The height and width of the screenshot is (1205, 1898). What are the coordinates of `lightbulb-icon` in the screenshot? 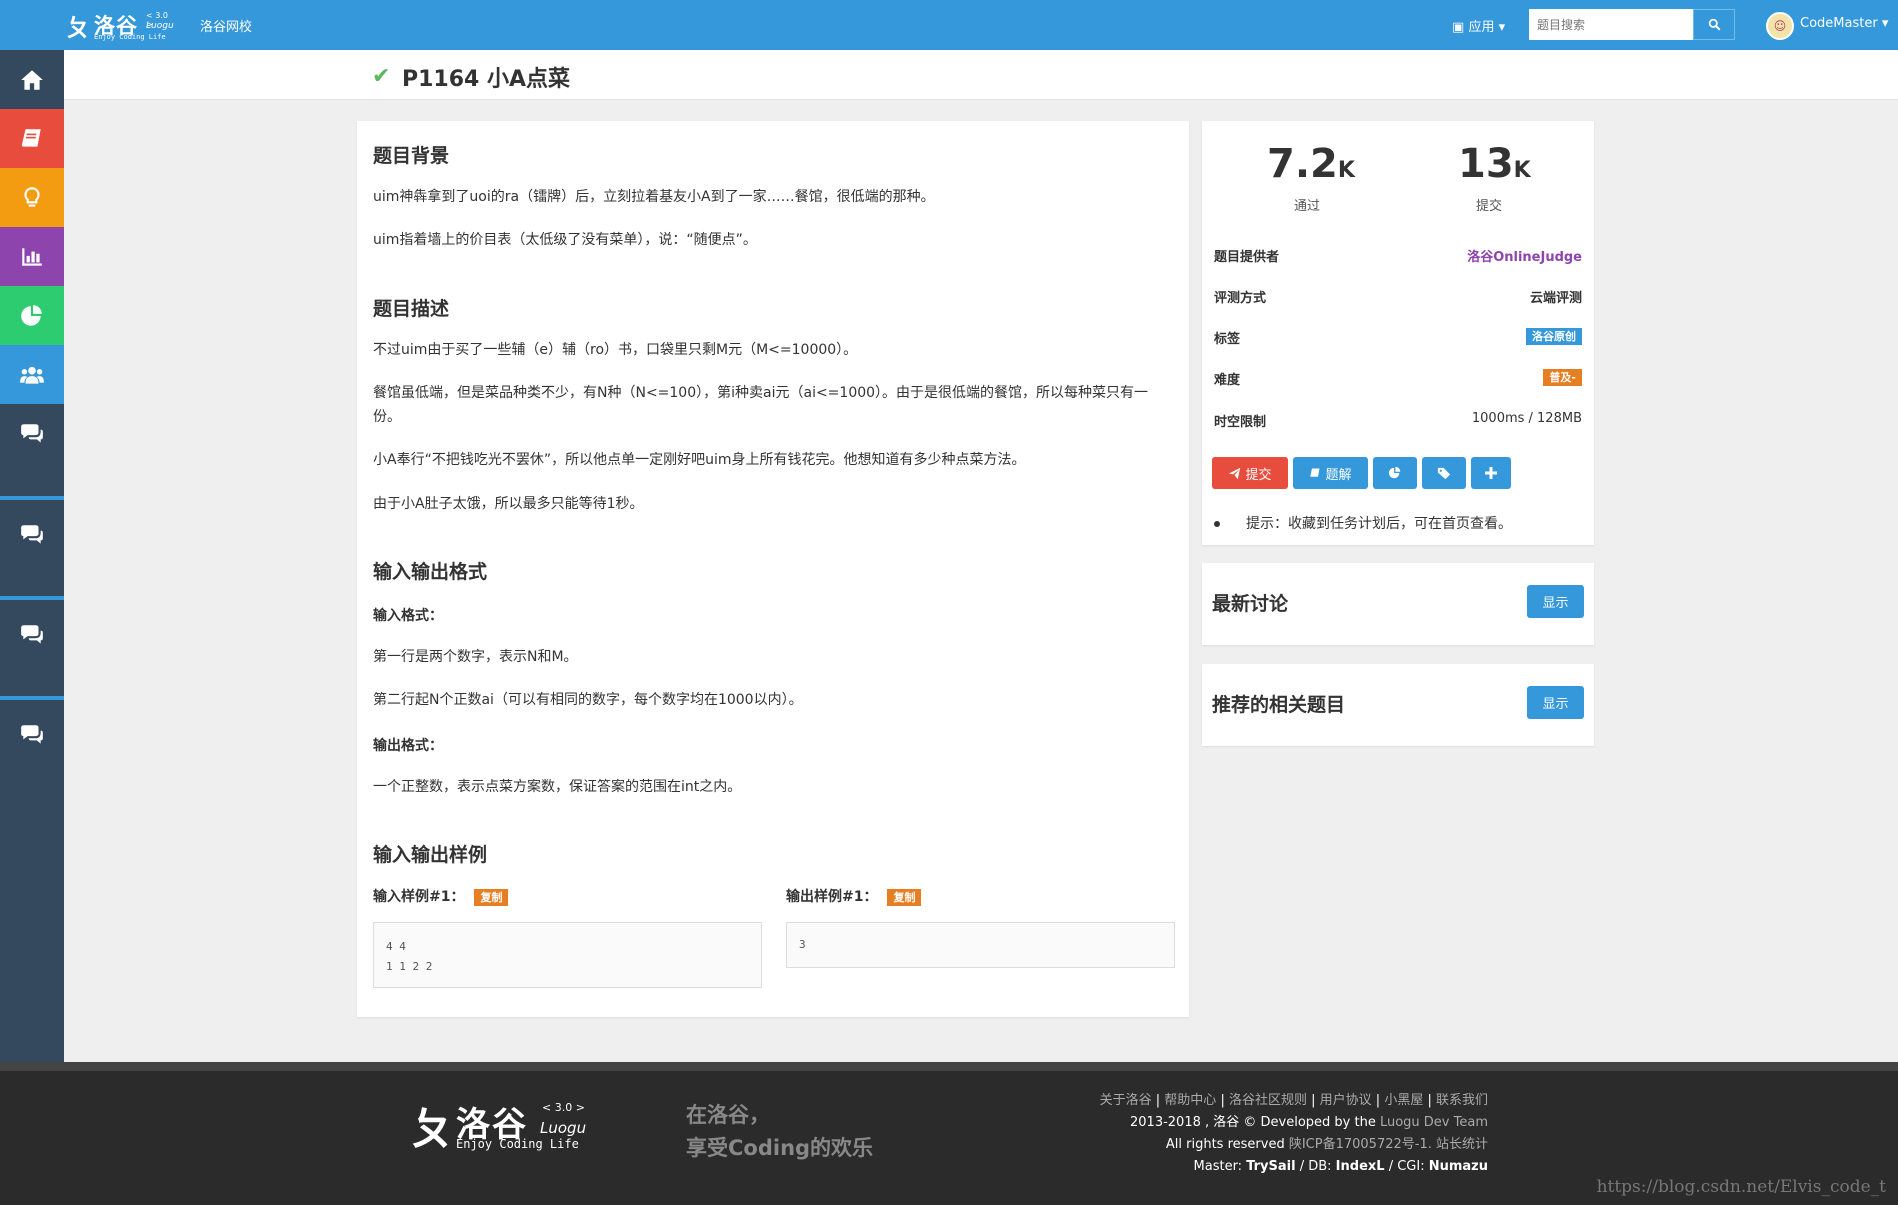 It's located at (32, 196).